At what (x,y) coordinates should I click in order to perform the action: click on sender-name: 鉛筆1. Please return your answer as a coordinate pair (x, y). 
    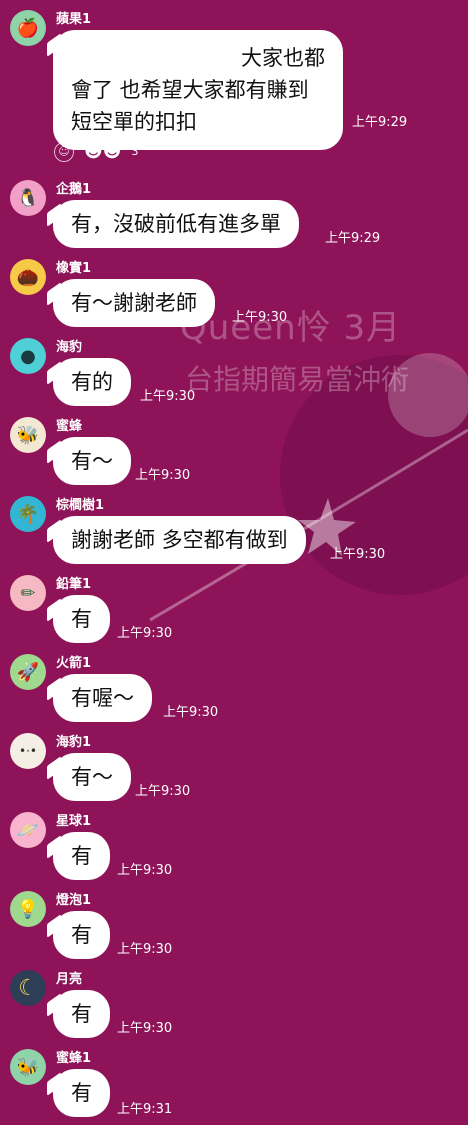
    Looking at the image, I should click on (74, 584).